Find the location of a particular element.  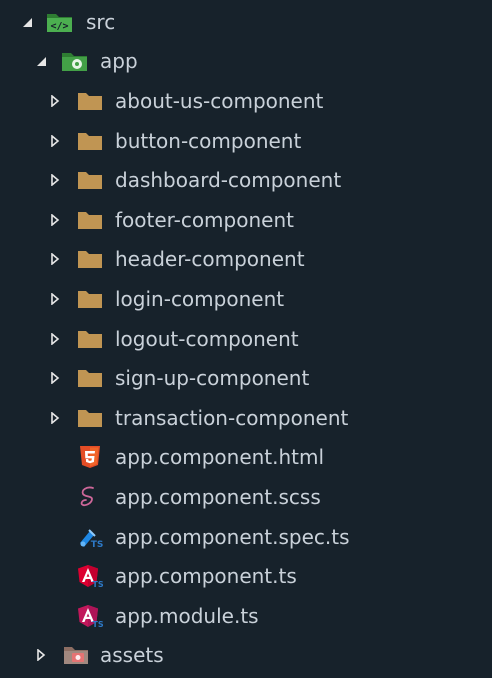

tree-item-label: app is located at coordinates (119, 61).